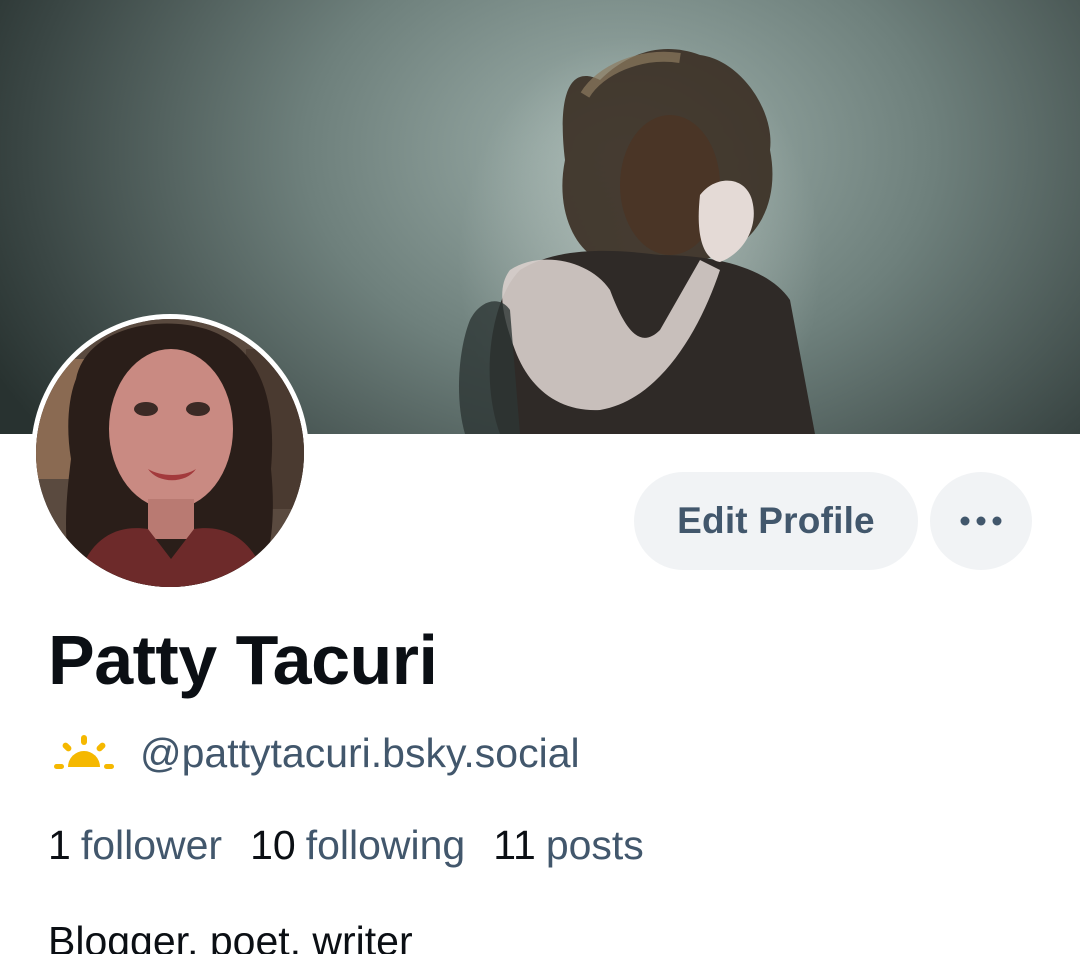 The image size is (1080, 954). Describe the element at coordinates (594, 845) in the screenshot. I see `posts-label: posts` at that location.